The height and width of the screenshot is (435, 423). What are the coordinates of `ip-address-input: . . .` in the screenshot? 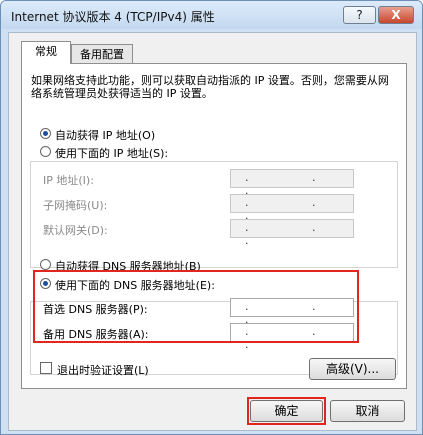 It's located at (292, 183).